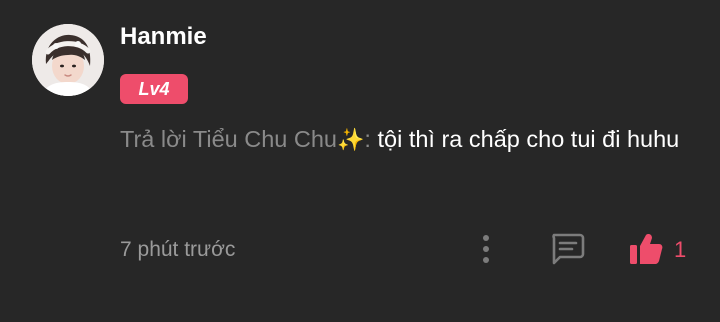 This screenshot has width=720, height=322. I want to click on thumbs-up-icon, so click(646, 249).